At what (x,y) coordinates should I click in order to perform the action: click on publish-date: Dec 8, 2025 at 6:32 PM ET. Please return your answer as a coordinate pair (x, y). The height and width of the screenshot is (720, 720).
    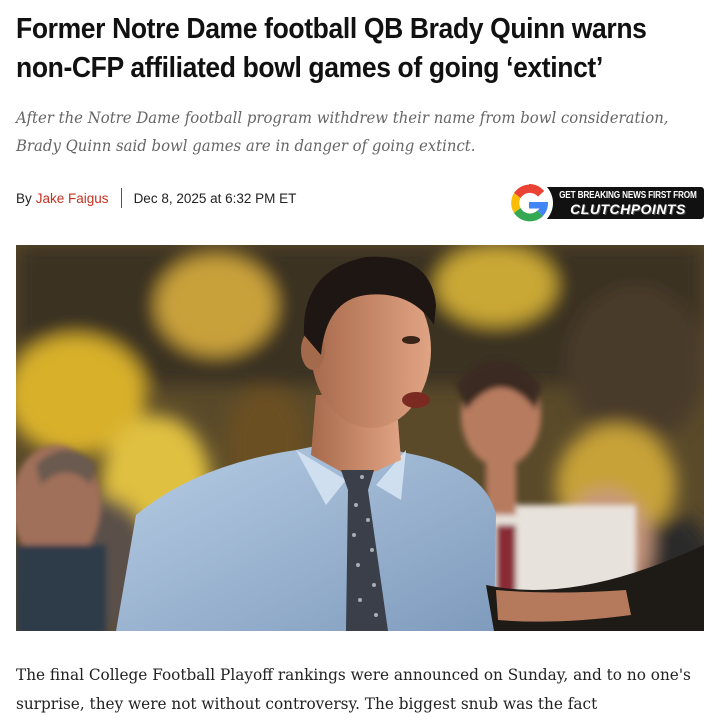
    Looking at the image, I should click on (215, 198).